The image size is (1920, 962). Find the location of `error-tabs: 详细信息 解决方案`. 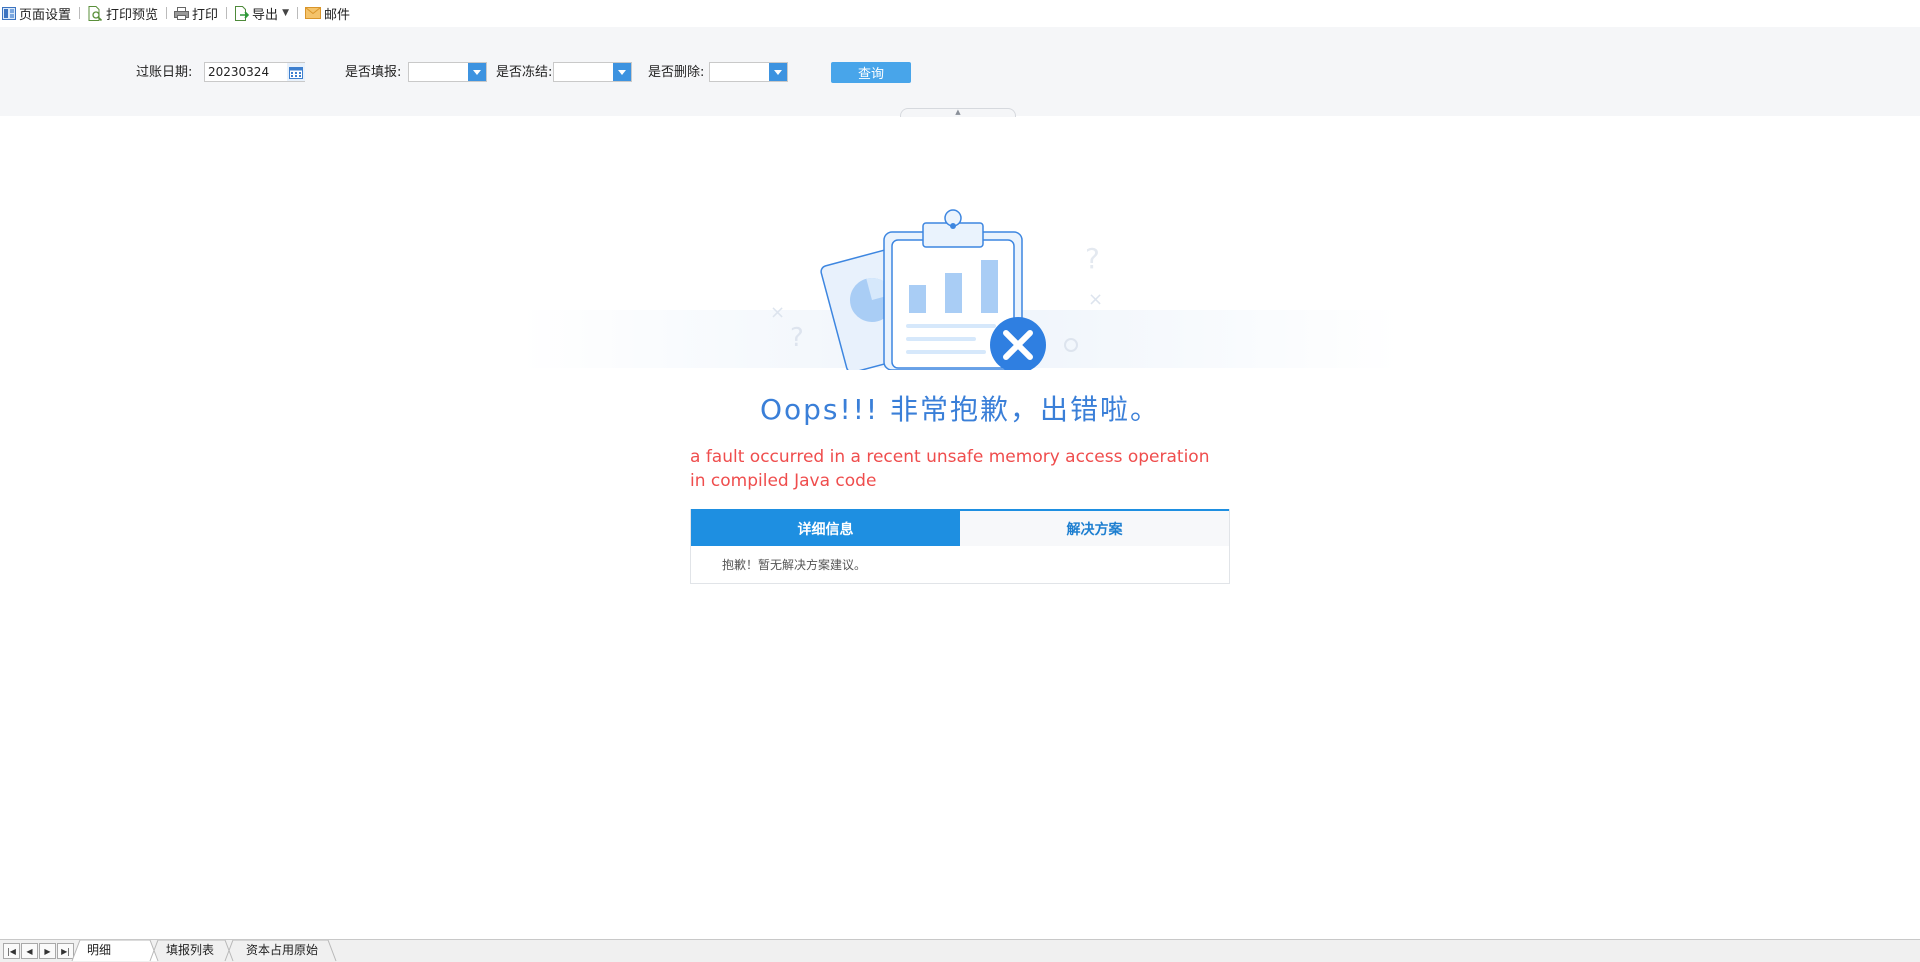

error-tabs: 详细信息 解决方案 is located at coordinates (960, 527).